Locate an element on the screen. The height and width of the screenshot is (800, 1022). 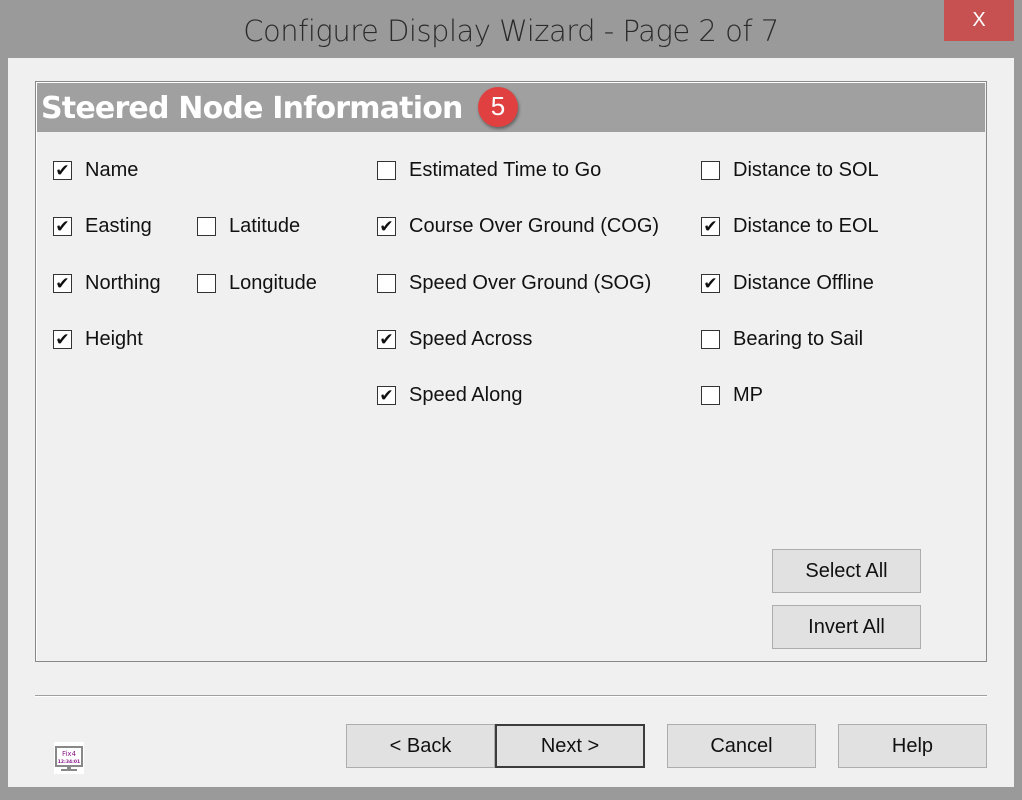
checkbox-label: Easting is located at coordinates (118, 225).